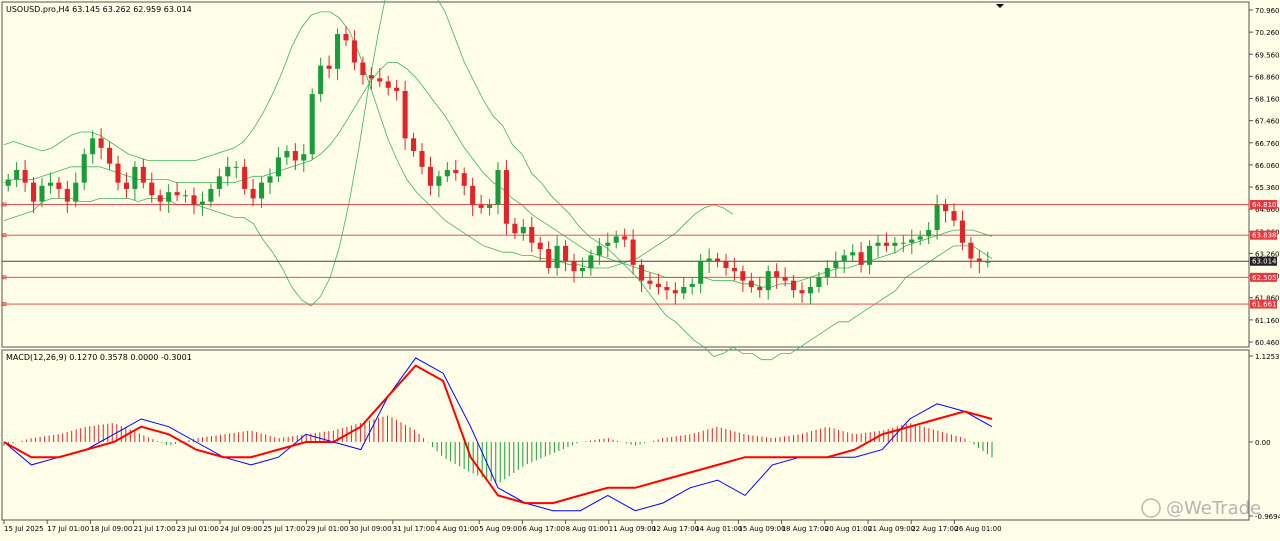  I want to click on price-tick-label: 66.760, so click(1267, 144).